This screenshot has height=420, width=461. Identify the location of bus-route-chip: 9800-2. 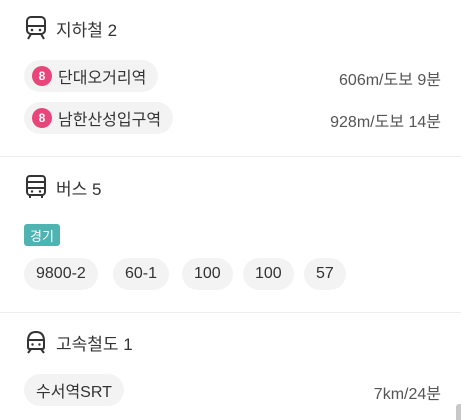
(61, 274).